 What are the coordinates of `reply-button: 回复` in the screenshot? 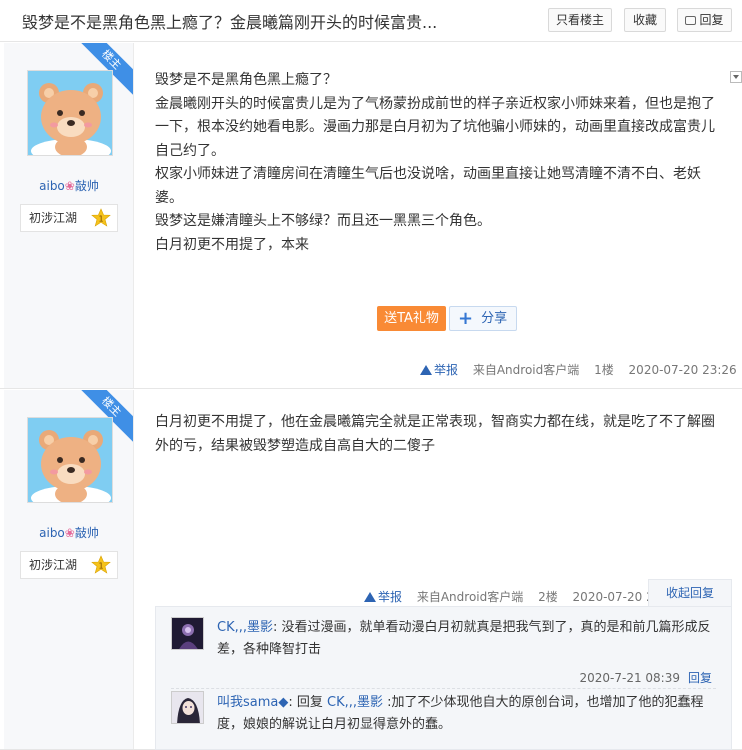 It's located at (704, 20).